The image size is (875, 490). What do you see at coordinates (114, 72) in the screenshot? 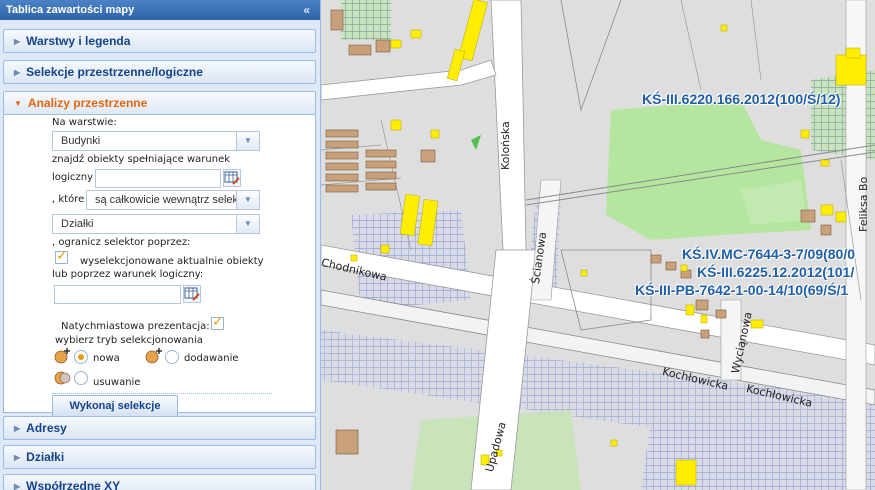
I see `section-label: Selekcje przestrzenne/logiczne` at bounding box center [114, 72].